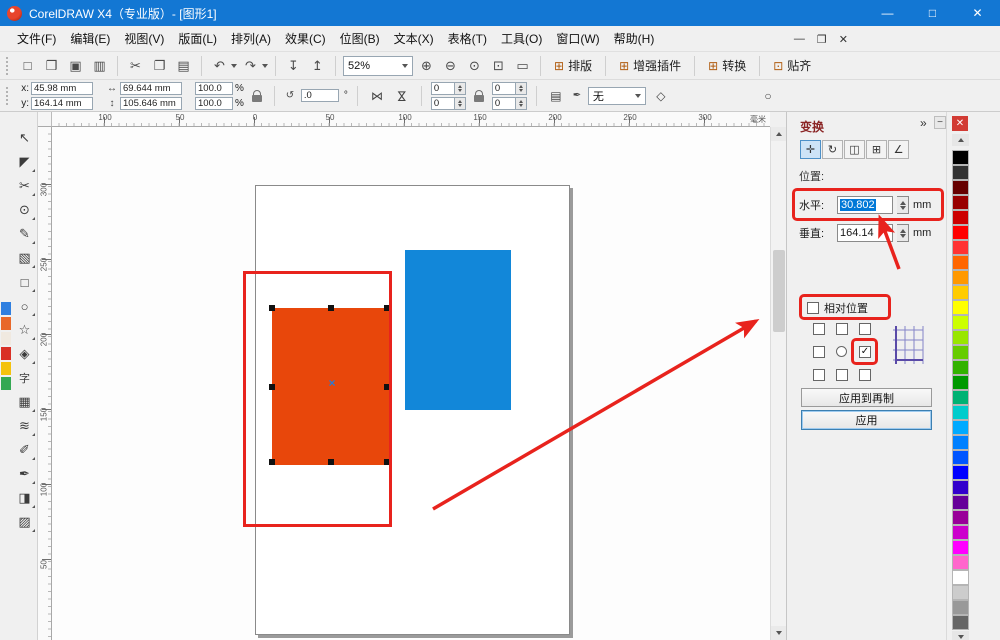 This screenshot has height=640, width=1000. What do you see at coordinates (778, 383) in the screenshot?
I see `canvas-vertical-scrollbar` at bounding box center [778, 383].